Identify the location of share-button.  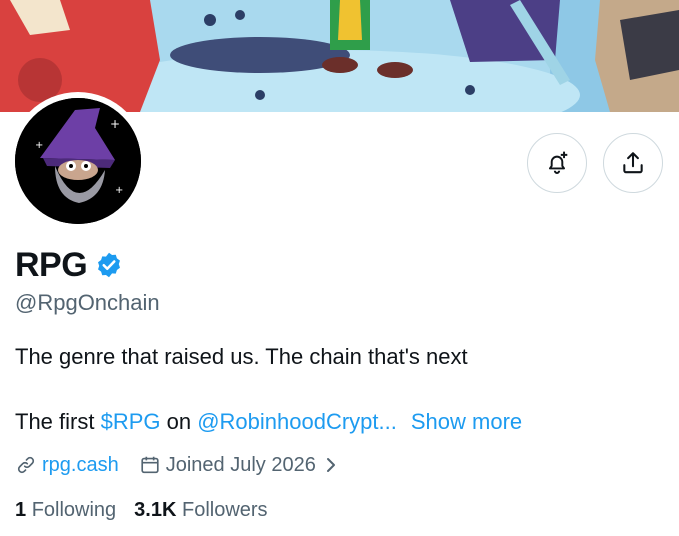
(633, 163).